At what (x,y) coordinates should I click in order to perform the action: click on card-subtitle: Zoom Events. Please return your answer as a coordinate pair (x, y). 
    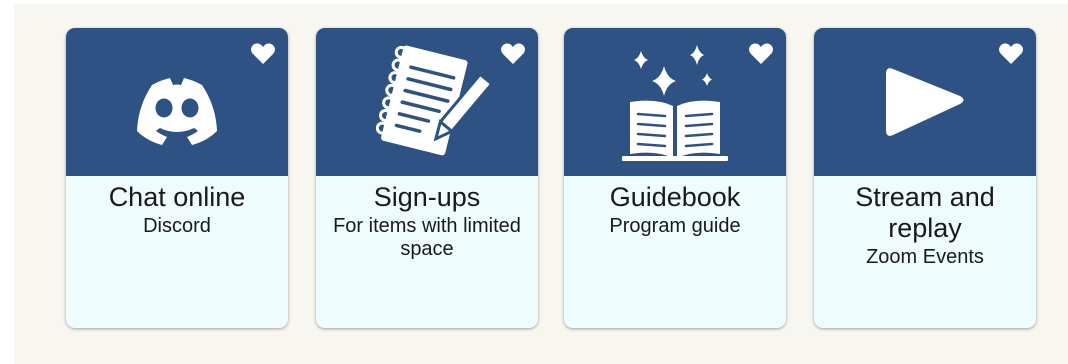
    Looking at the image, I should click on (925, 257).